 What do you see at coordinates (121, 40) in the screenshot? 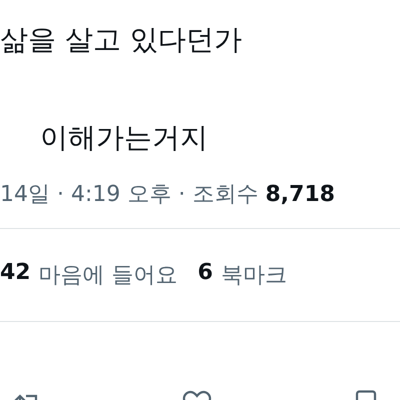
I see `tweet-text: 삶을 살고 있다던가` at bounding box center [121, 40].